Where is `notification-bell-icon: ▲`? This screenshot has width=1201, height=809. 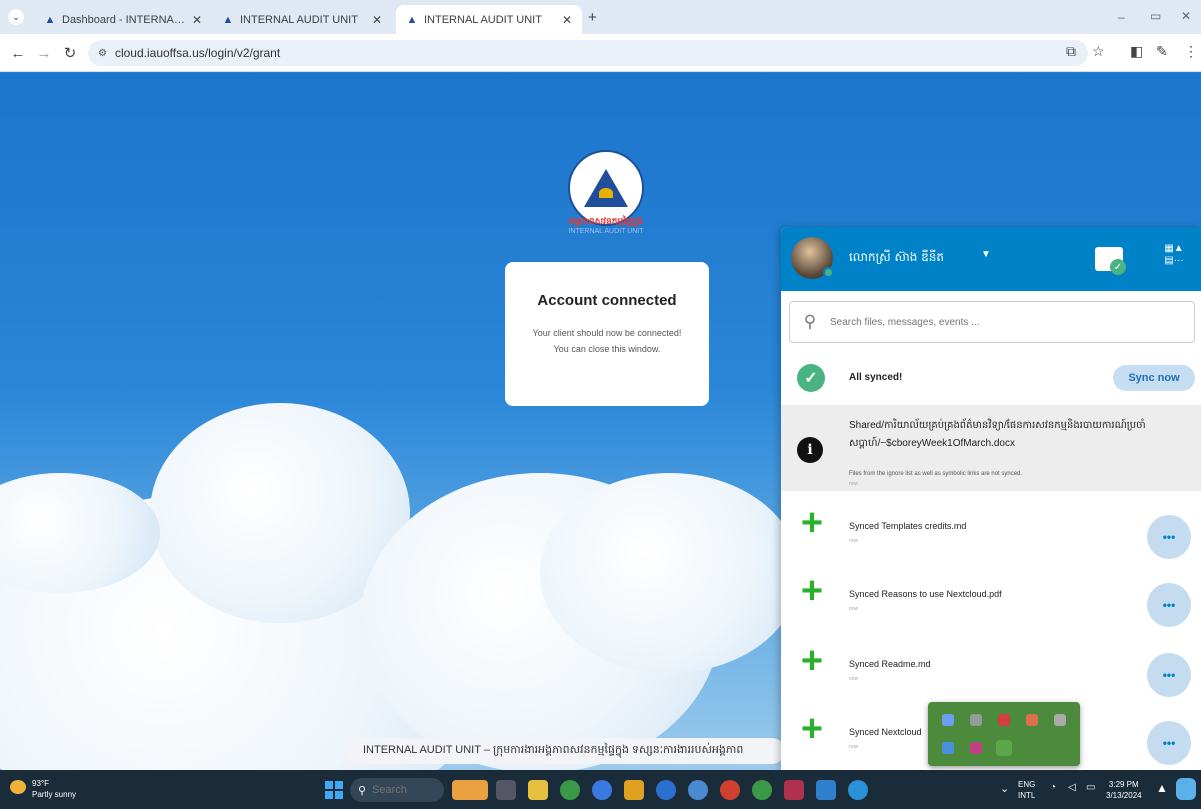
notification-bell-icon: ▲ is located at coordinates (1162, 788).